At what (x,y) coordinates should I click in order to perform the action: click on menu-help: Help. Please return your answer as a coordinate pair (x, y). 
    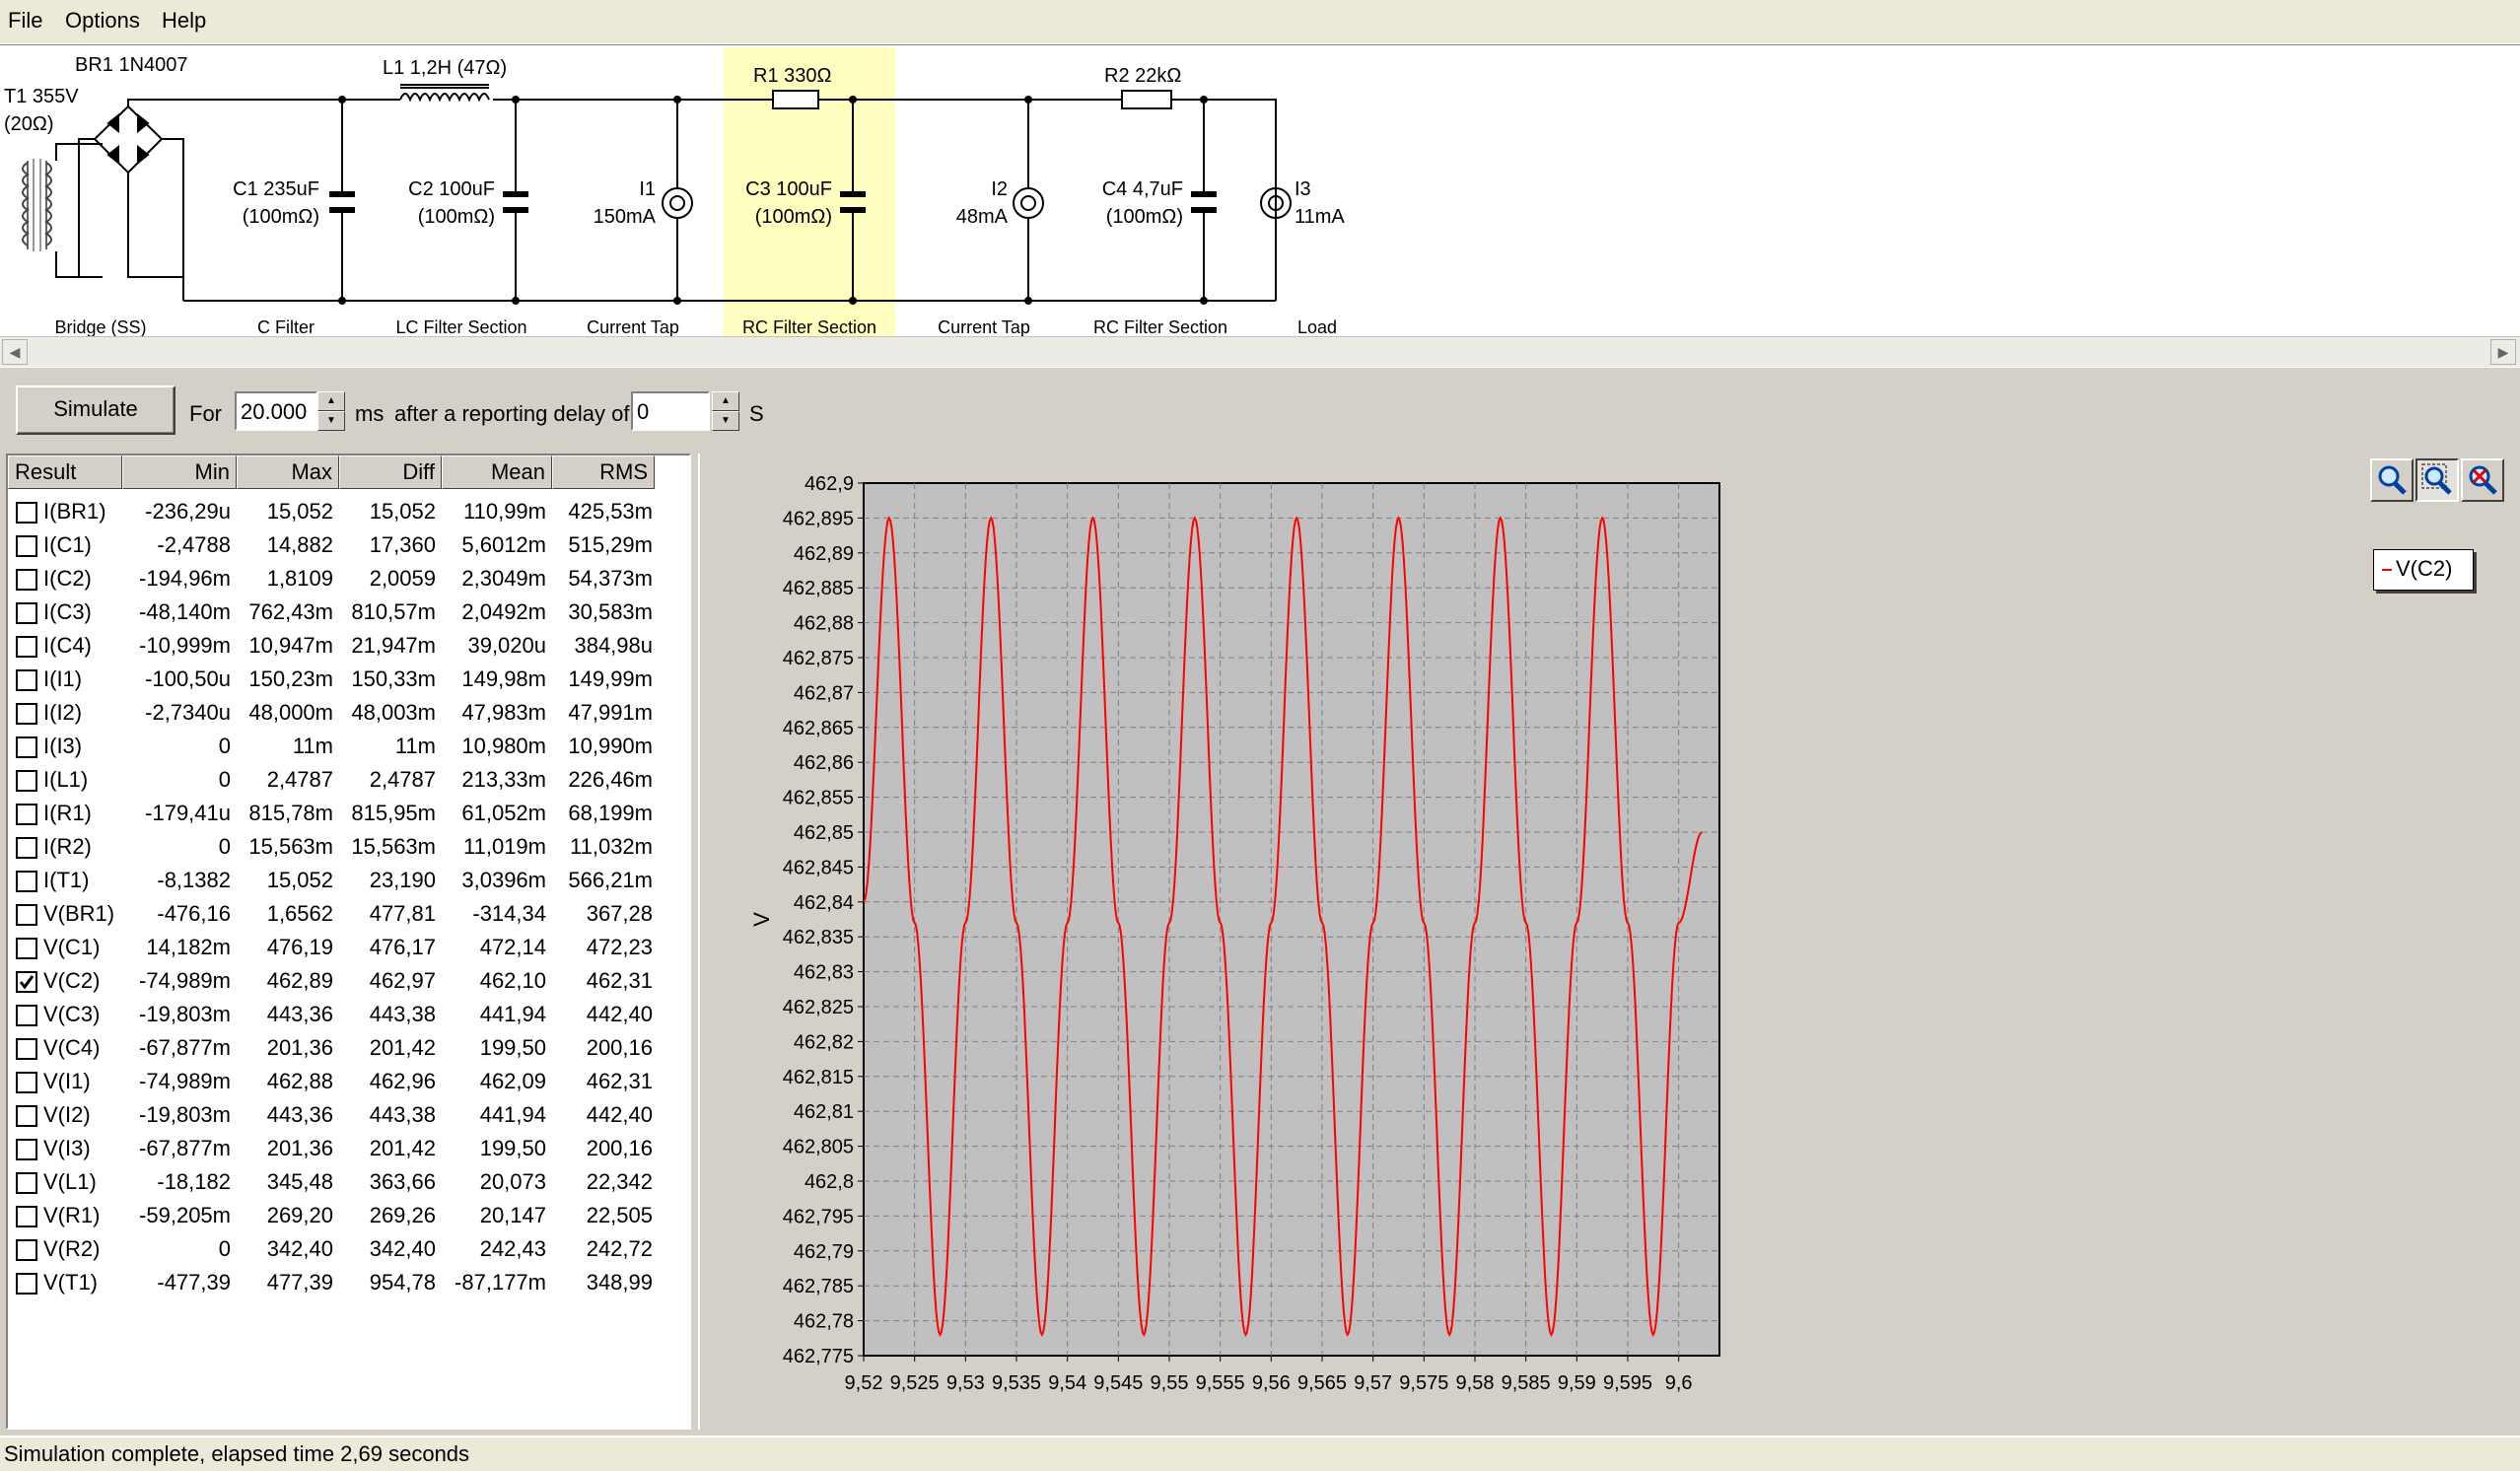
    Looking at the image, I should click on (184, 21).